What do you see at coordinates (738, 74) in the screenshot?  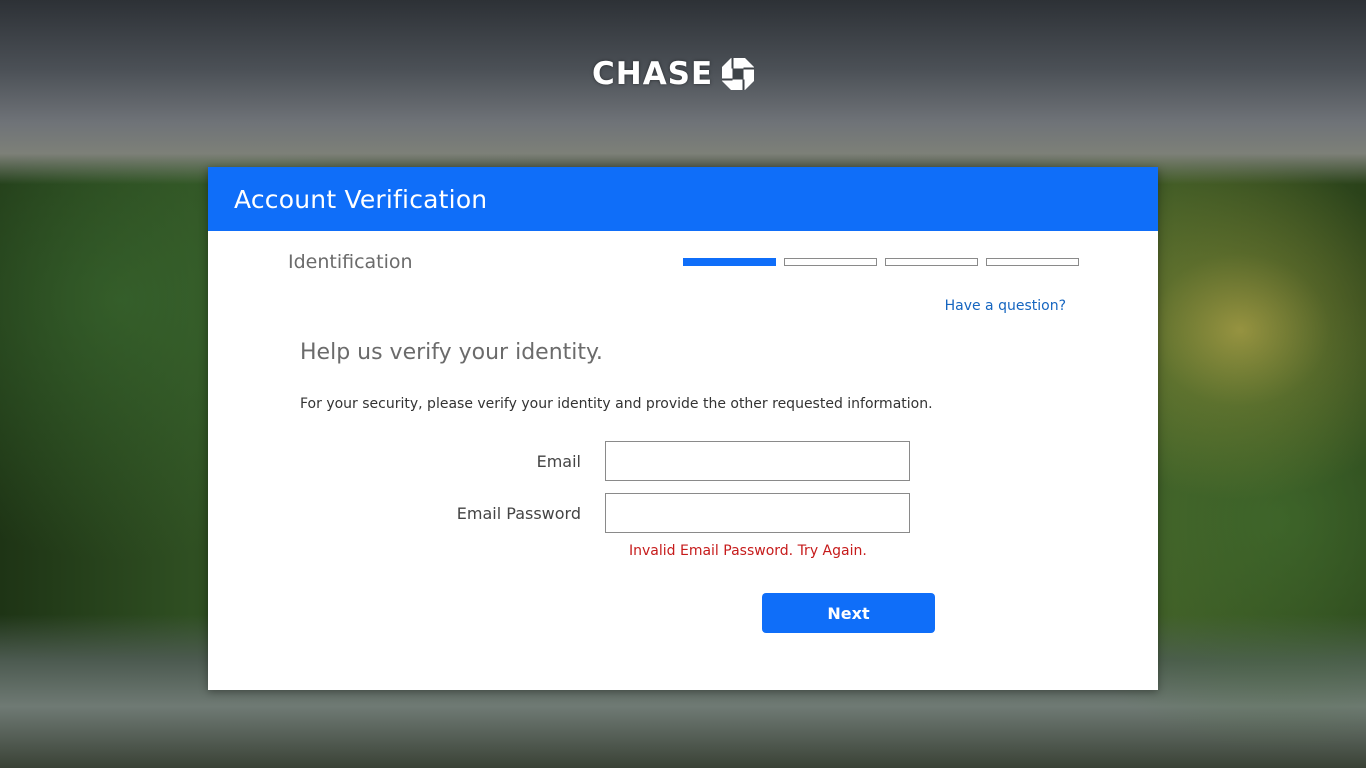 I see `chase-octagon-icon` at bounding box center [738, 74].